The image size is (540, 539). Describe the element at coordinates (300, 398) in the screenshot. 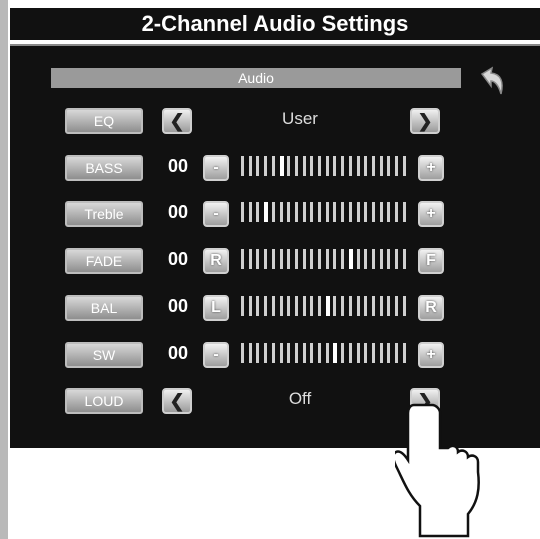

I see `loud-value: Off` at that location.